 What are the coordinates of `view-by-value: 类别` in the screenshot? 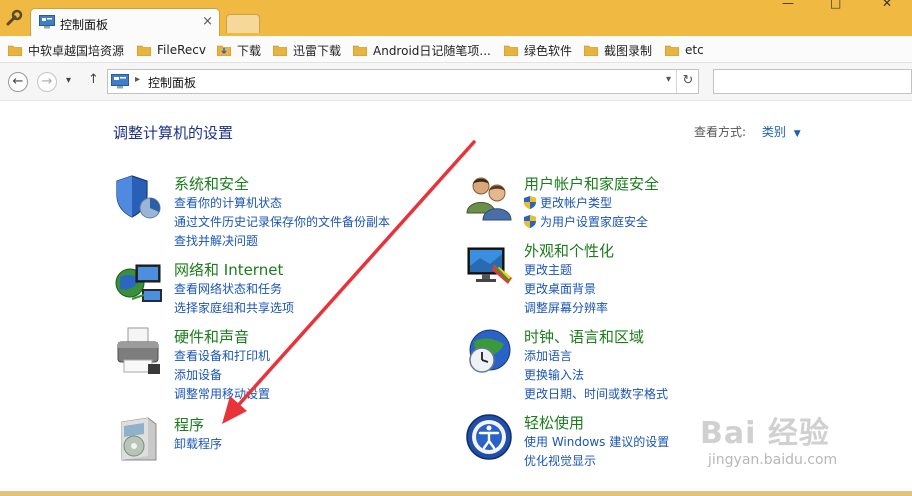 It's located at (774, 132).